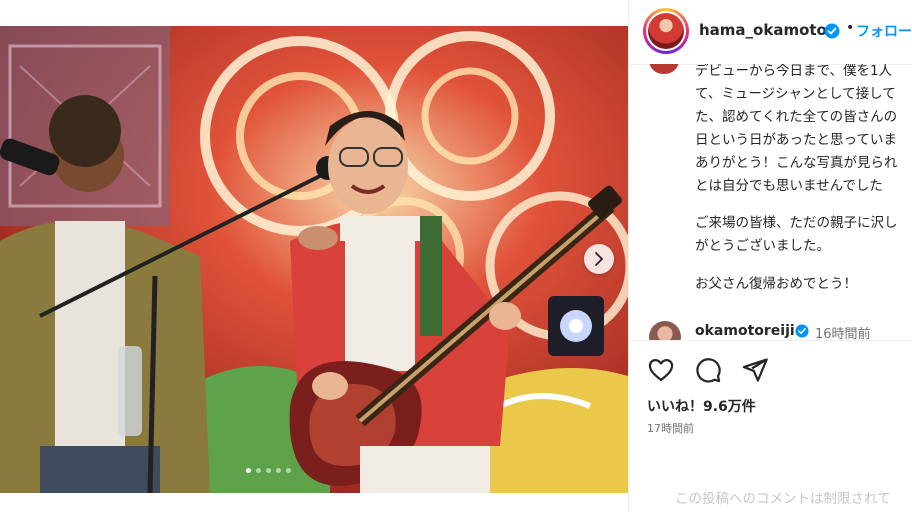 The height and width of the screenshot is (514, 912). I want to click on caption-line: デビューから今日まで、僕を1人, so click(794, 71).